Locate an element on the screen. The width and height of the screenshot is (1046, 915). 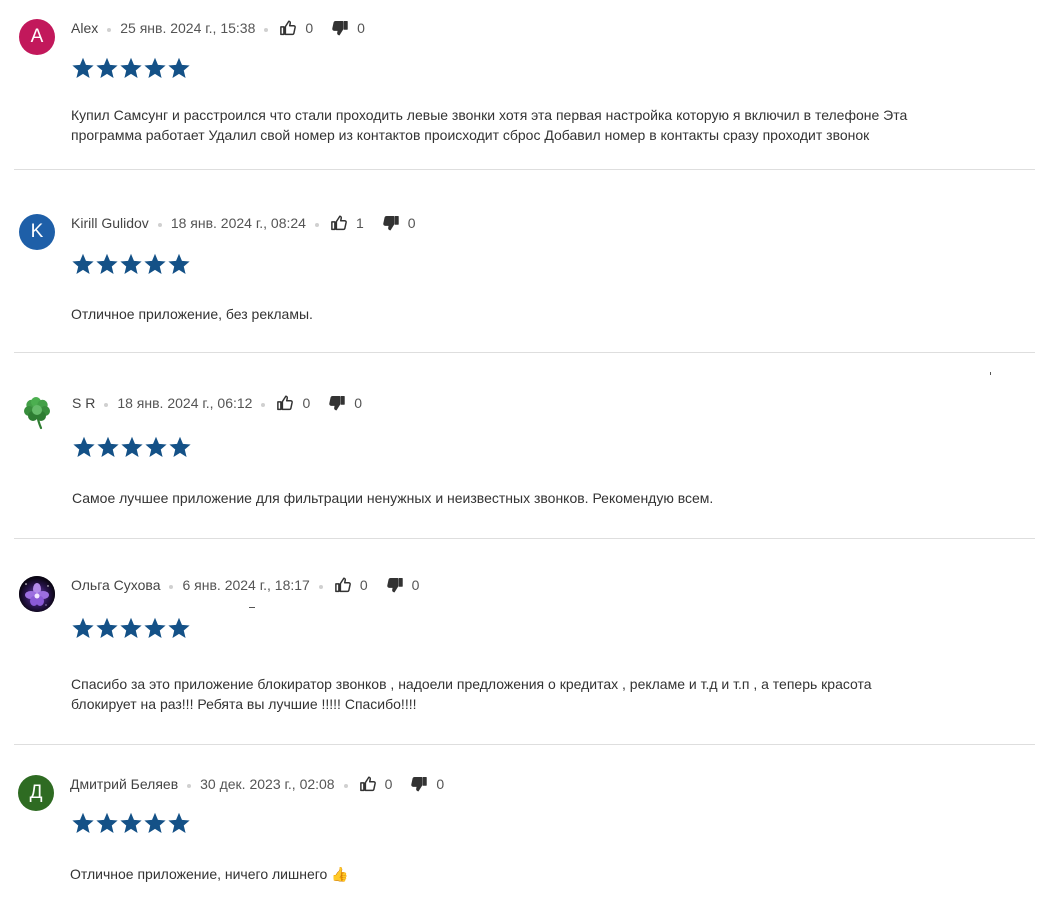
review-date: 30 дек. 2023 г., 02:08 is located at coordinates (267, 784).